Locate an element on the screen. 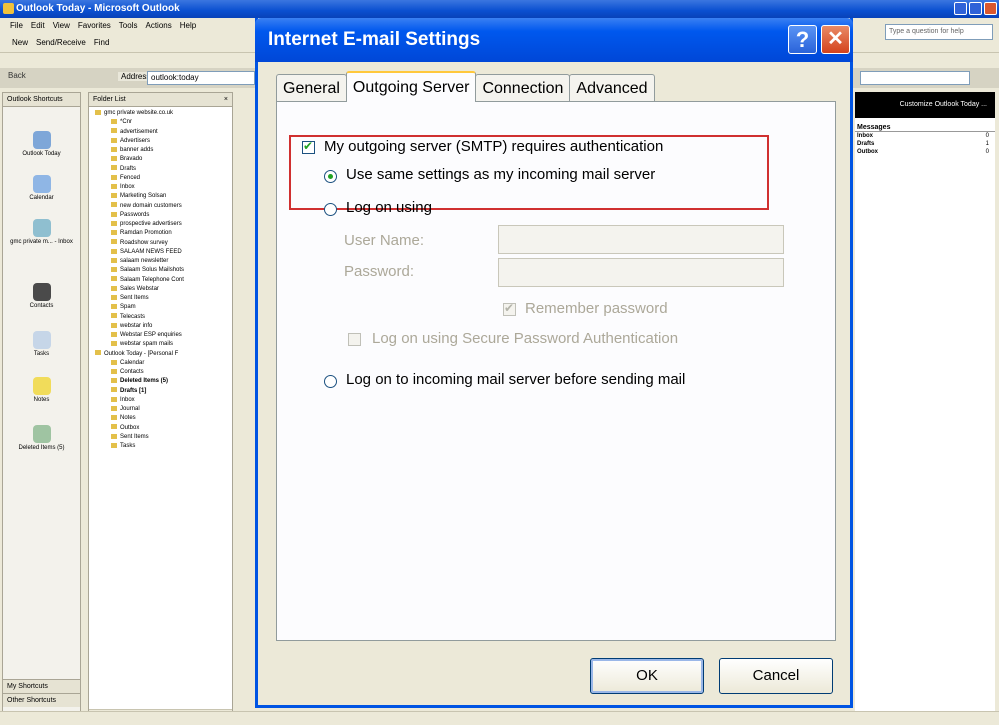 This screenshot has height=725, width=999. folder-item: Bravado is located at coordinates (160, 159).